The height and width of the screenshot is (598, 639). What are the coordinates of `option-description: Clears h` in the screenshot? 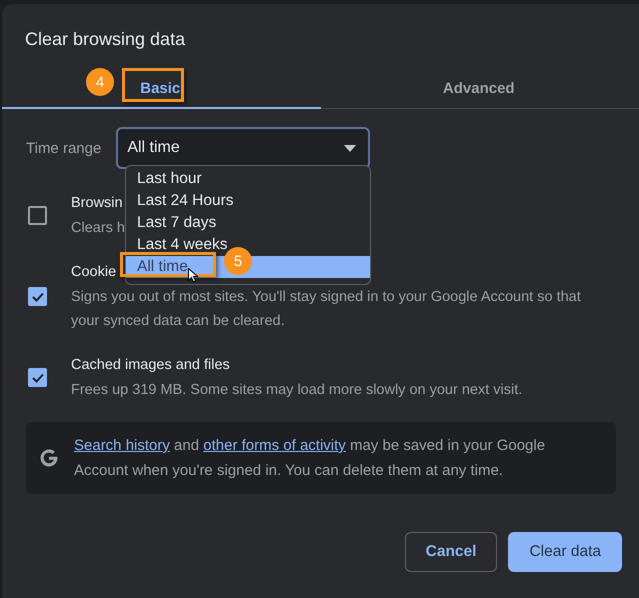 It's located at (98, 228).